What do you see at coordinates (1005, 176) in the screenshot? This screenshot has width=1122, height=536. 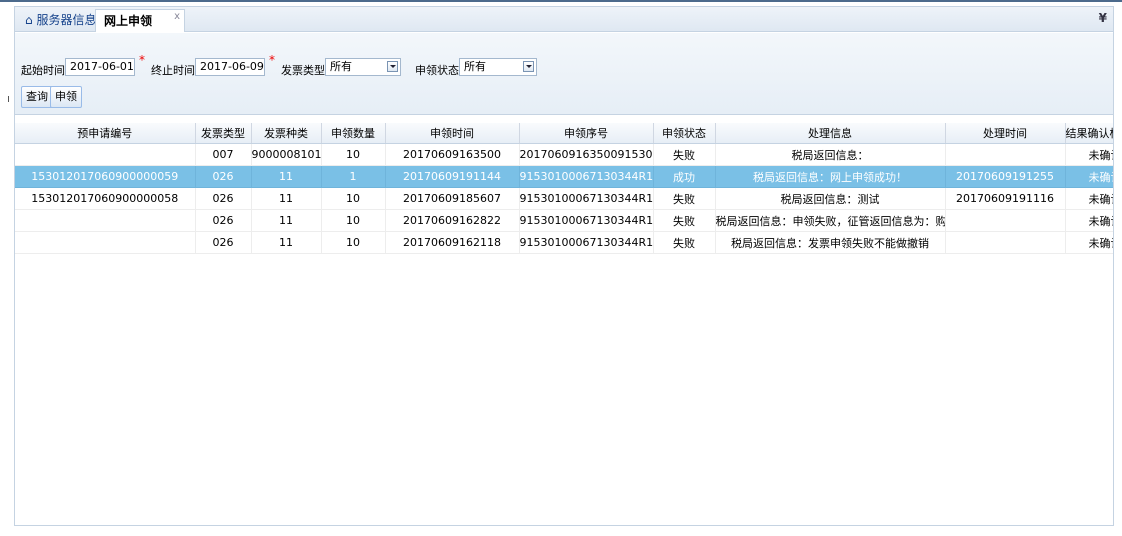 I see `cell-process-time: 20170609191255` at bounding box center [1005, 176].